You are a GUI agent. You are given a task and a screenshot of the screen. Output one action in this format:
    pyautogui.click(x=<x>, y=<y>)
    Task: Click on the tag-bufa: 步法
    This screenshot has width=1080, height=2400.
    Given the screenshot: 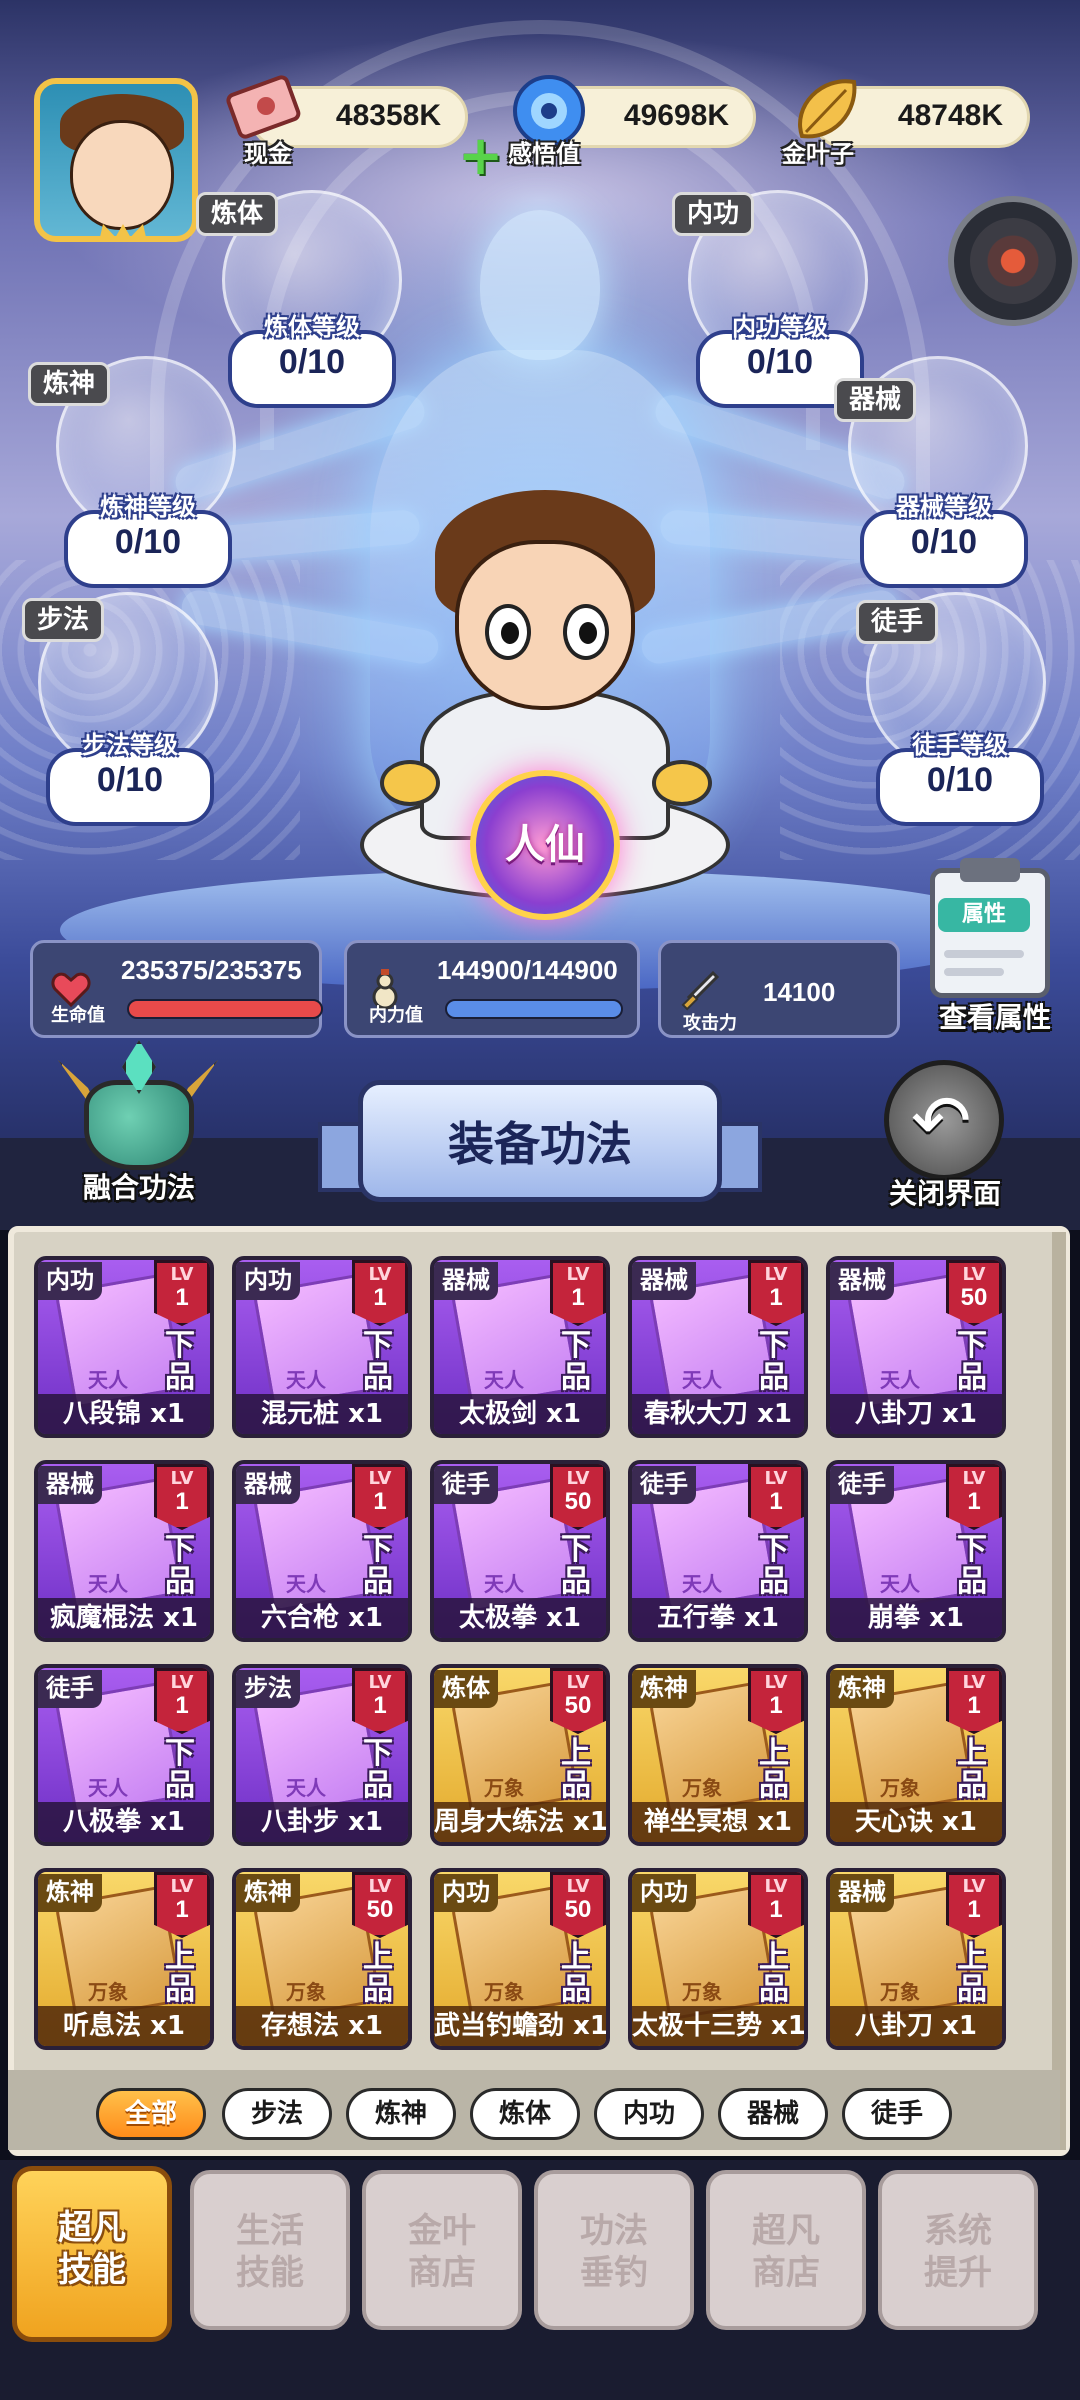 What is the action you would take?
    pyautogui.click(x=63, y=620)
    